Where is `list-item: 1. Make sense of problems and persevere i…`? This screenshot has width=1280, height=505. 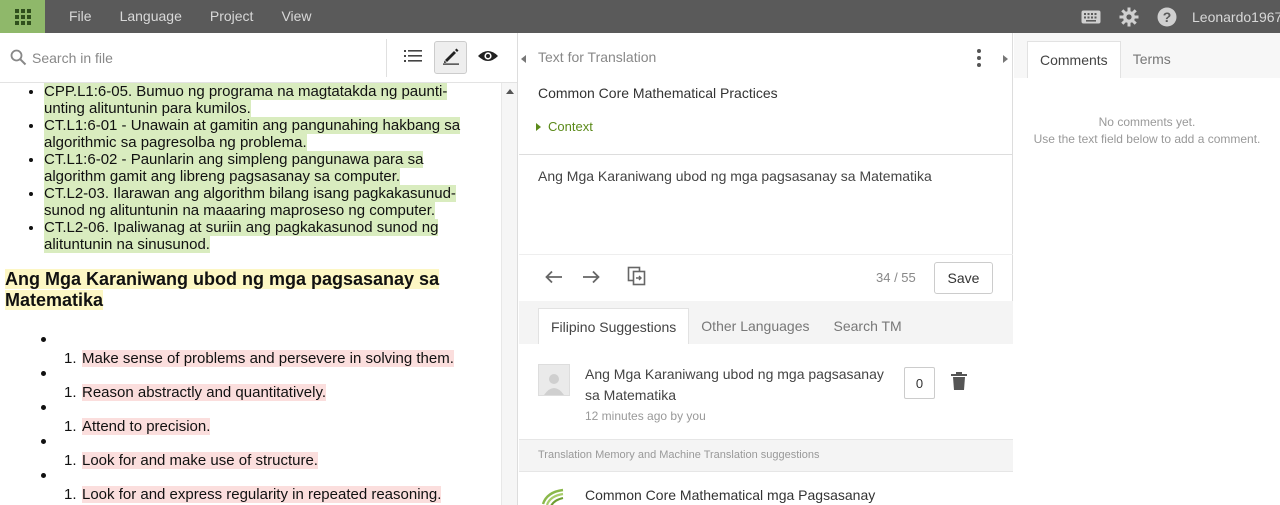
list-item: 1. Make sense of problems and persevere i… is located at coordinates (245, 354).